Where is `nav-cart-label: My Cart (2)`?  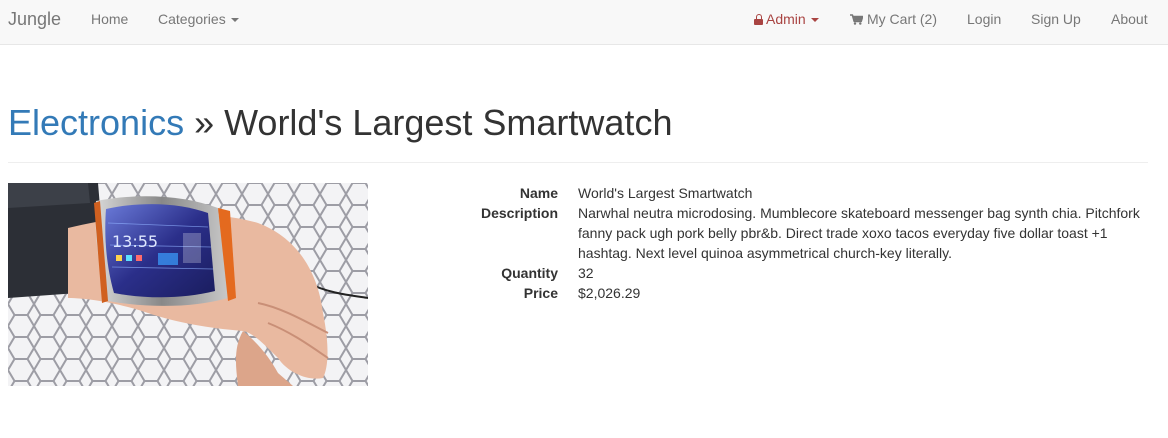
nav-cart-label: My Cart (2) is located at coordinates (902, 19).